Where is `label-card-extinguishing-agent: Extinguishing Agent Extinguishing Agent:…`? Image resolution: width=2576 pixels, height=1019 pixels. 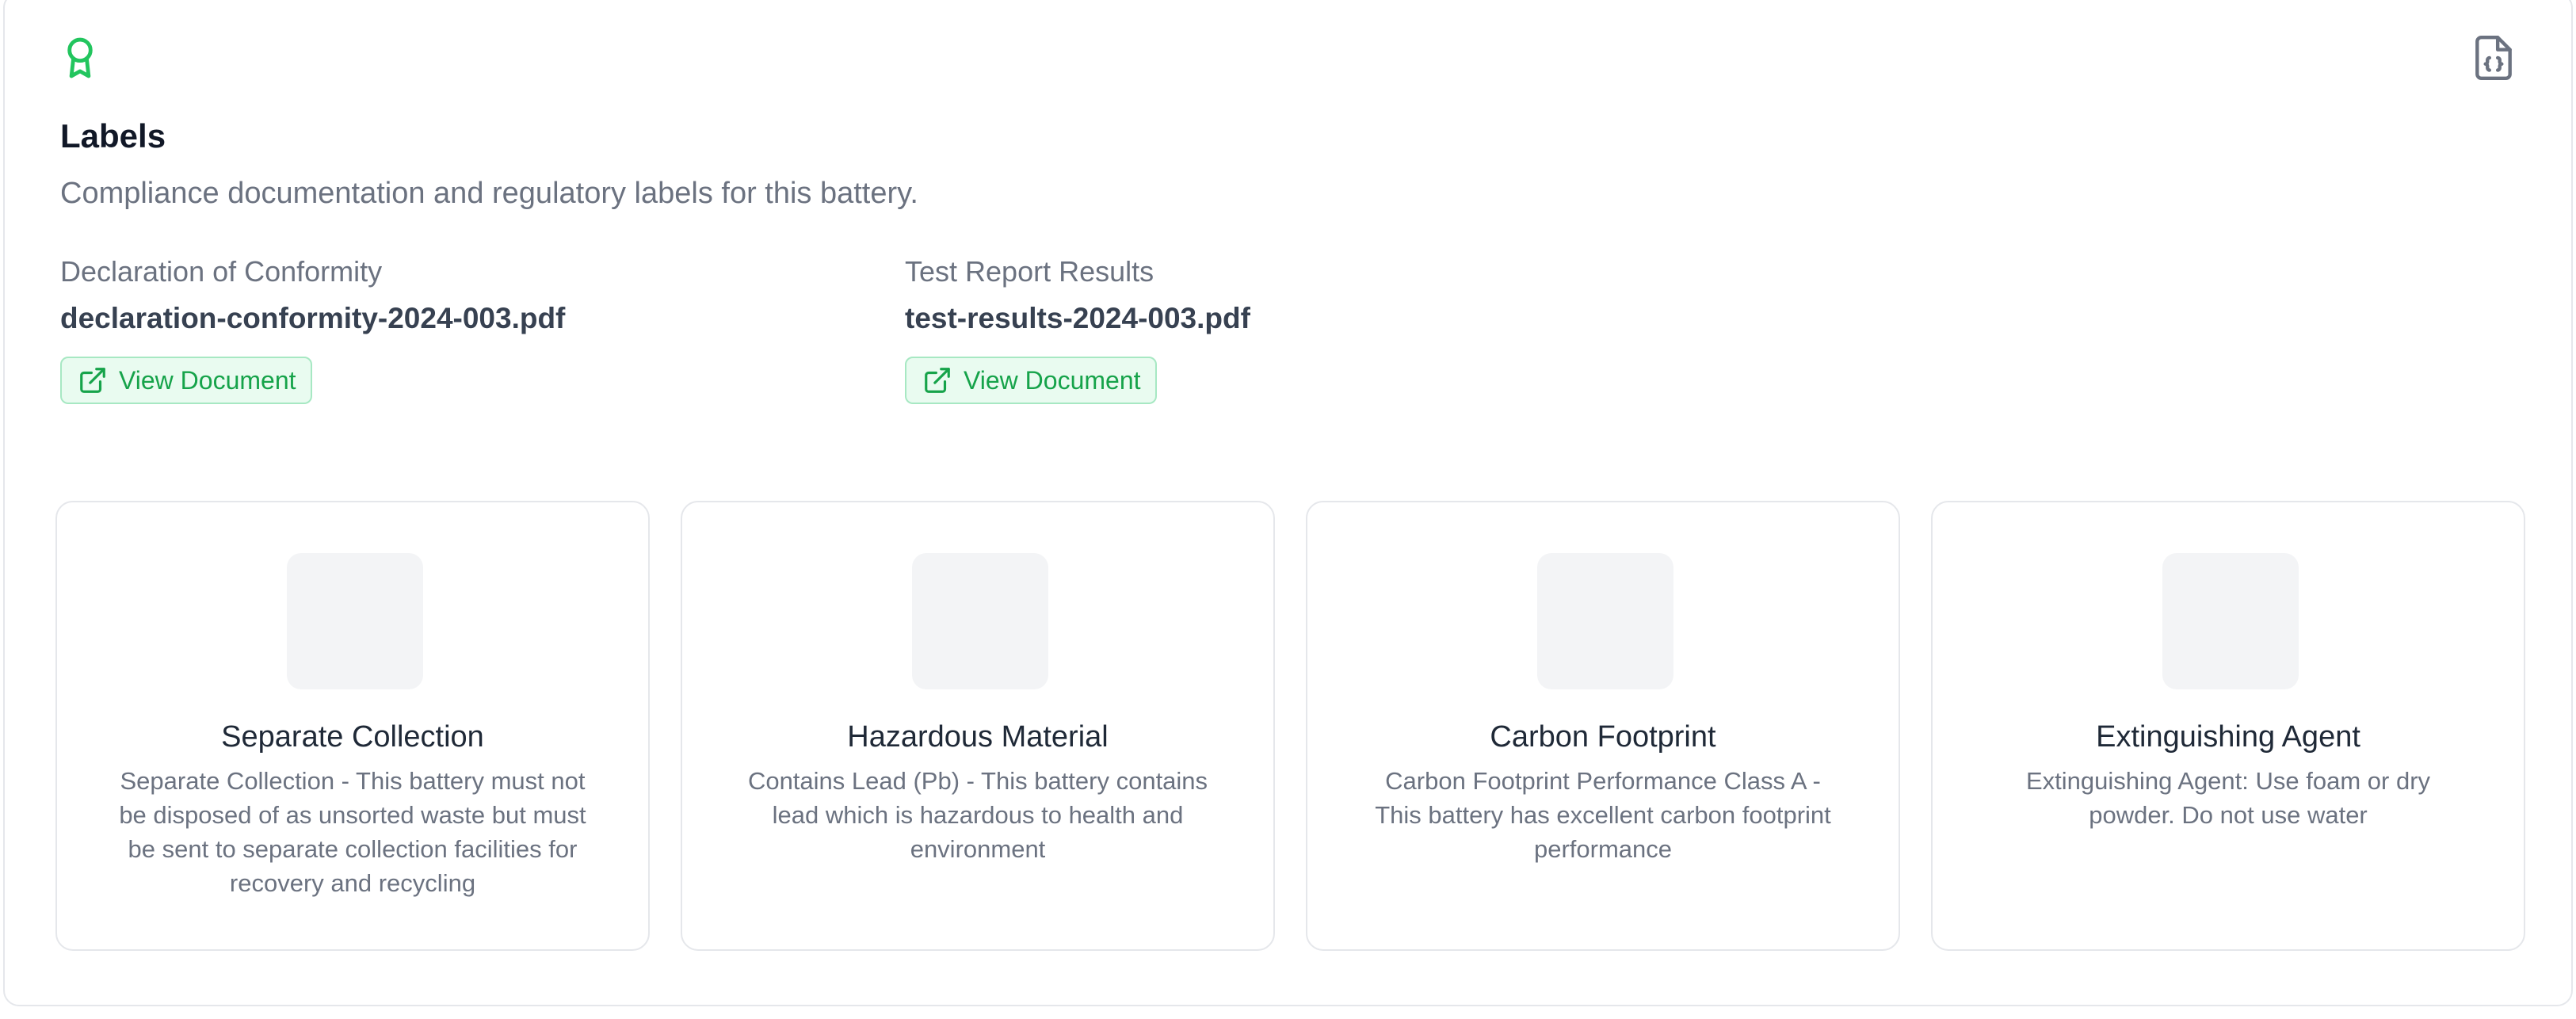
label-card-extinguishing-agent: Extinguishing Agent Extinguishing Agent:… is located at coordinates (2228, 726).